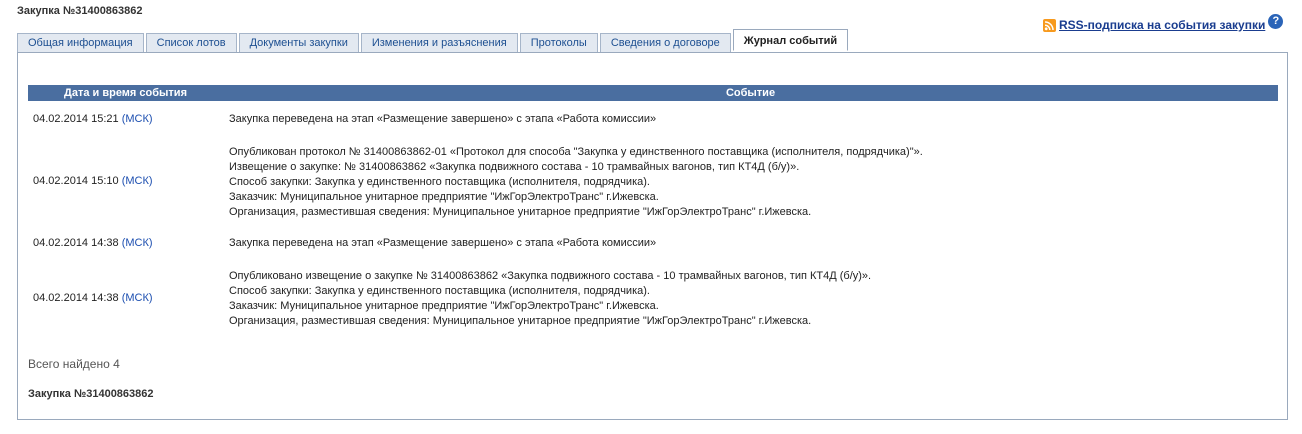 Image resolution: width=1302 pixels, height=434 pixels. I want to click on column-header-datetime: Дата и время события, so click(125, 93).